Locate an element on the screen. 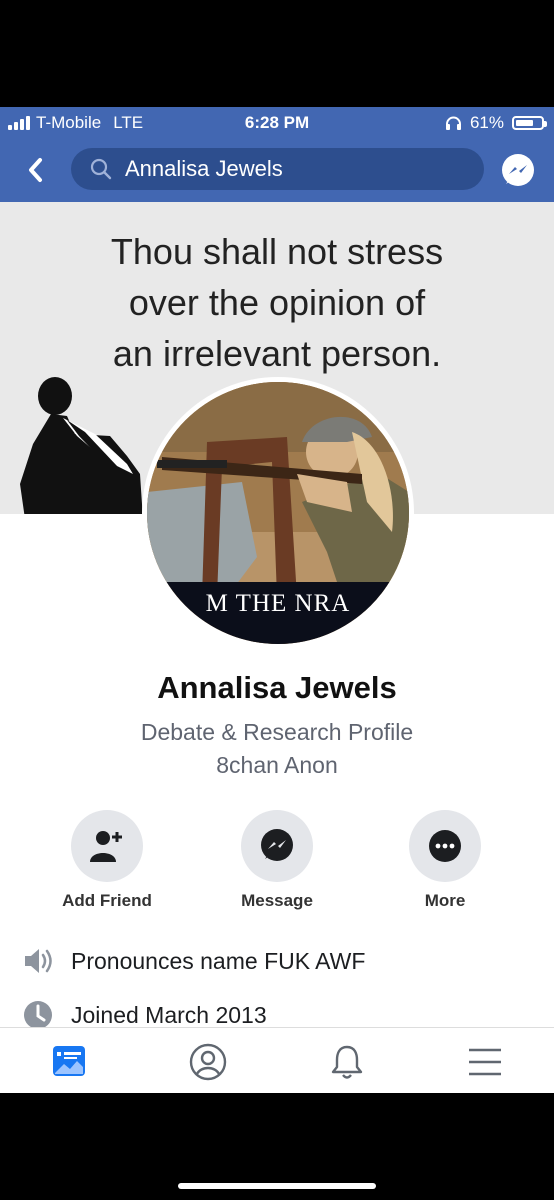  add-friend-button: Add Friend is located at coordinates (107, 860).